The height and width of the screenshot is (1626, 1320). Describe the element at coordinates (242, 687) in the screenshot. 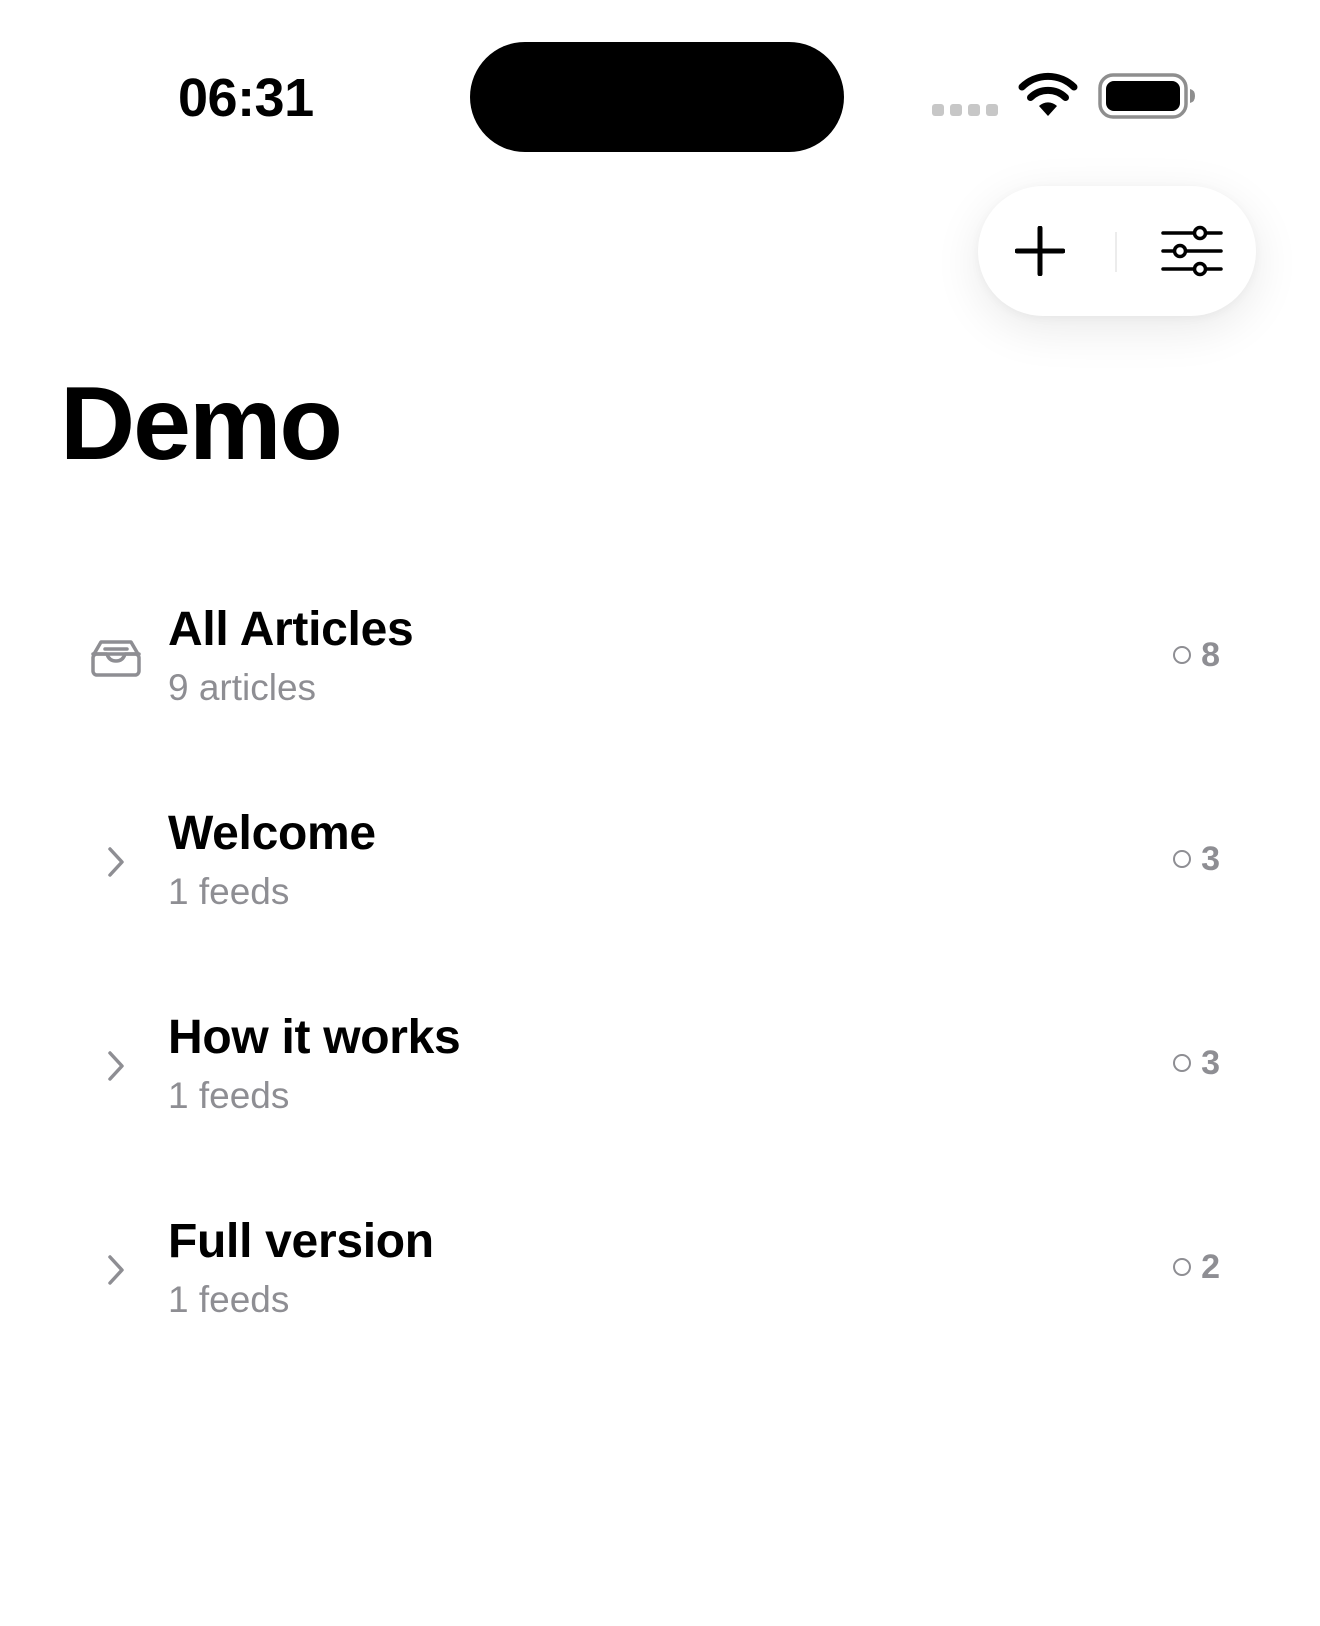

I see `row-subtitle: 9 articles` at that location.